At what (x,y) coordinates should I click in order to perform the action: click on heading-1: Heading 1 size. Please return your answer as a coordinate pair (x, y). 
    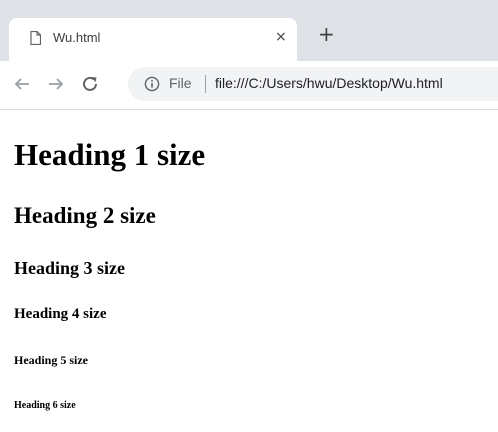
    Looking at the image, I should click on (110, 154).